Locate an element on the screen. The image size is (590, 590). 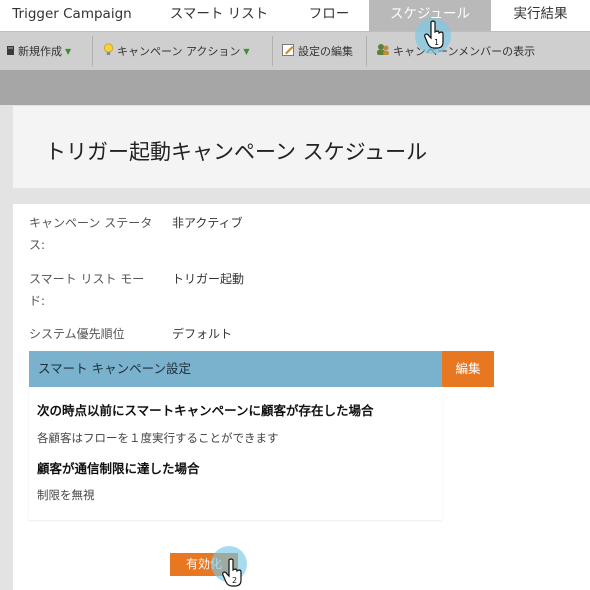
settings-title: スマート キャンペーン設定 is located at coordinates (114, 368).